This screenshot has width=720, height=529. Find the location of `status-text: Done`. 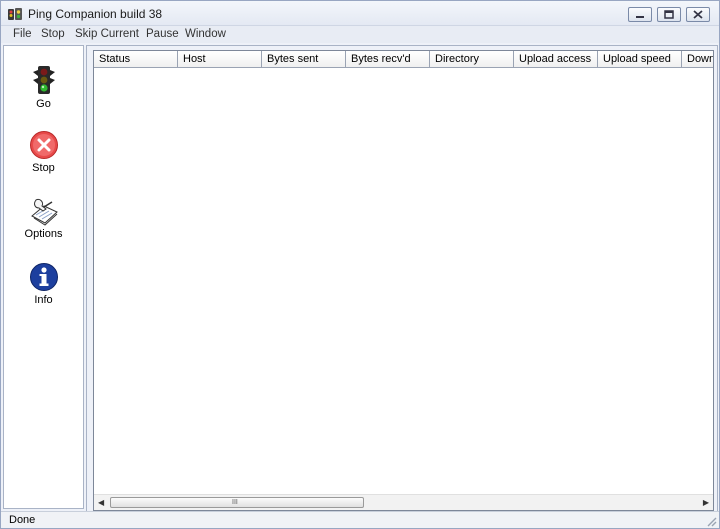

status-text: Done is located at coordinates (22, 520).